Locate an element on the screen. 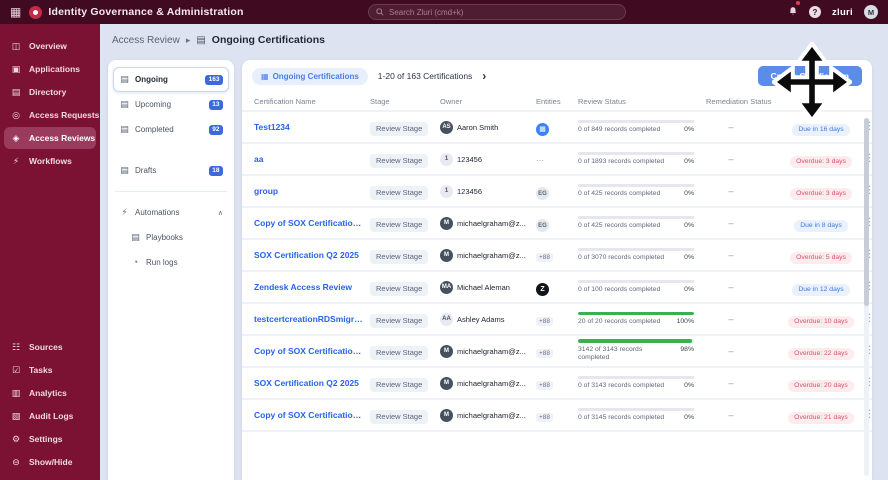  subnav-item: ▤ Ongoing 163 is located at coordinates (171, 79).